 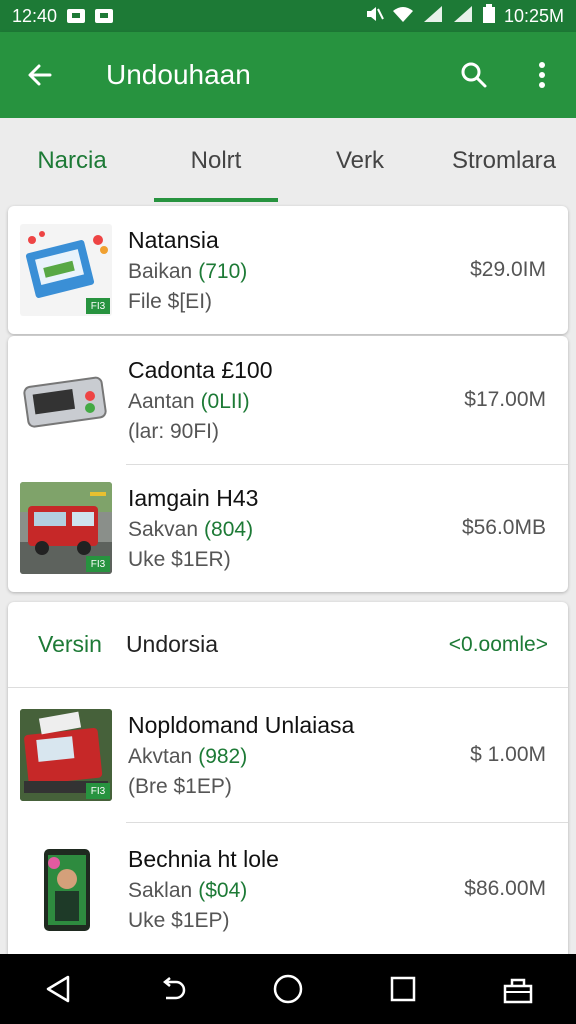 I want to click on section-header: Versin Undorsia <0.oomle>, so click(x=288, y=645).